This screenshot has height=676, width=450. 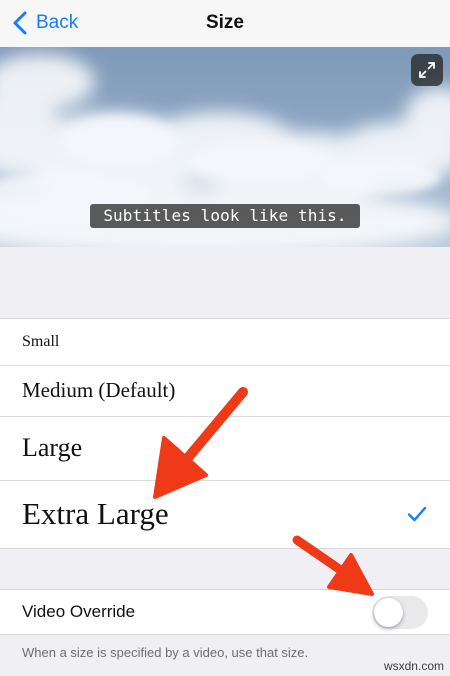 I want to click on size-option-large: Large, so click(x=225, y=448).